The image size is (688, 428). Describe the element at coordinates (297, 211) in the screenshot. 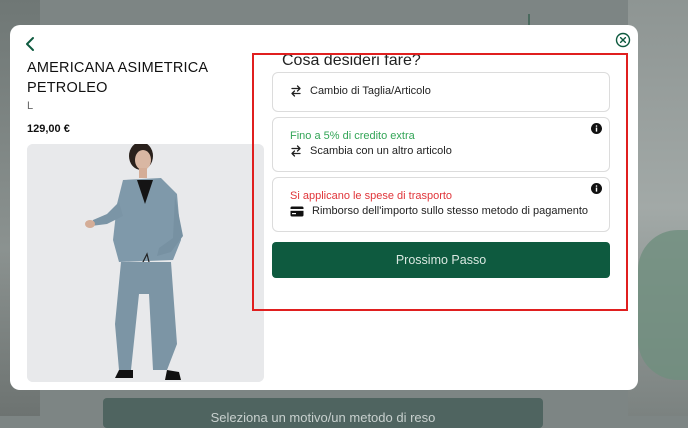

I see `credit-card-icon` at that location.